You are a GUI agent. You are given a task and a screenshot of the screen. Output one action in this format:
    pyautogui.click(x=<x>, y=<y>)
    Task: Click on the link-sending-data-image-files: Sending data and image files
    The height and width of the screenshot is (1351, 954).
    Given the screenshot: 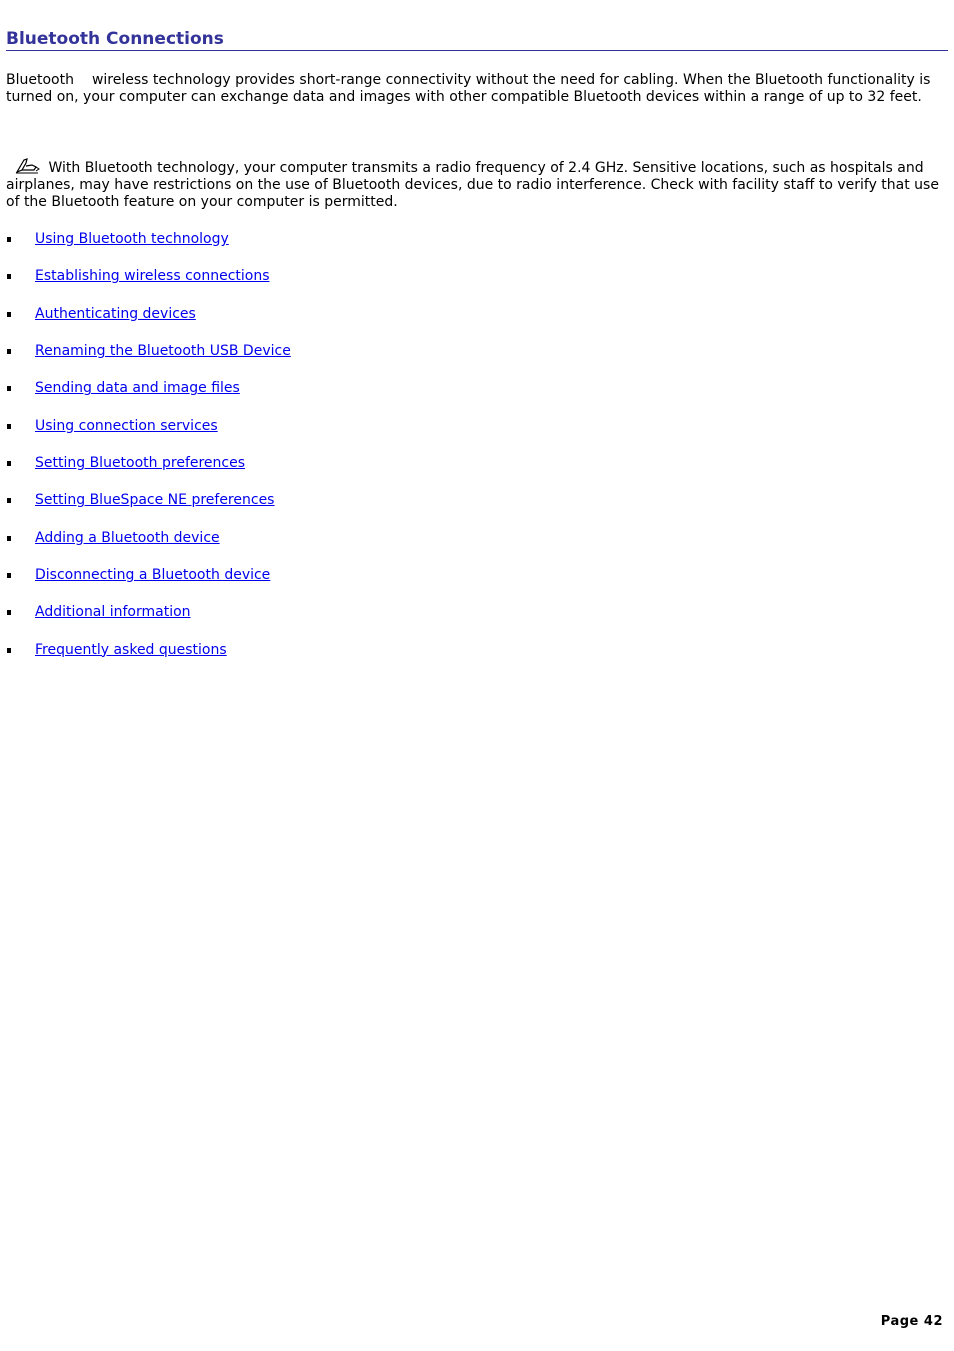 What is the action you would take?
    pyautogui.click(x=137, y=388)
    